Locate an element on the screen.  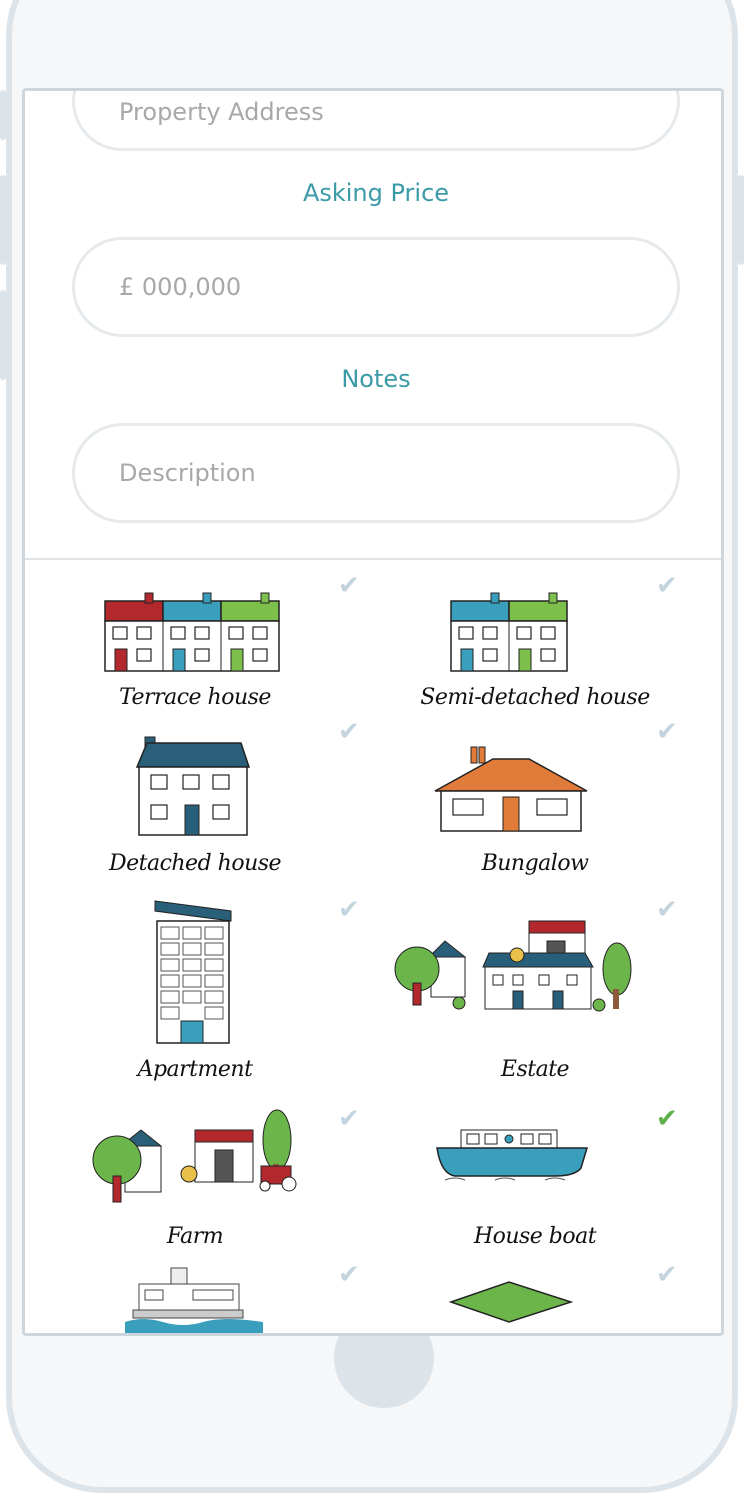
property-address-placeholder: Property Address is located at coordinates (221, 112).